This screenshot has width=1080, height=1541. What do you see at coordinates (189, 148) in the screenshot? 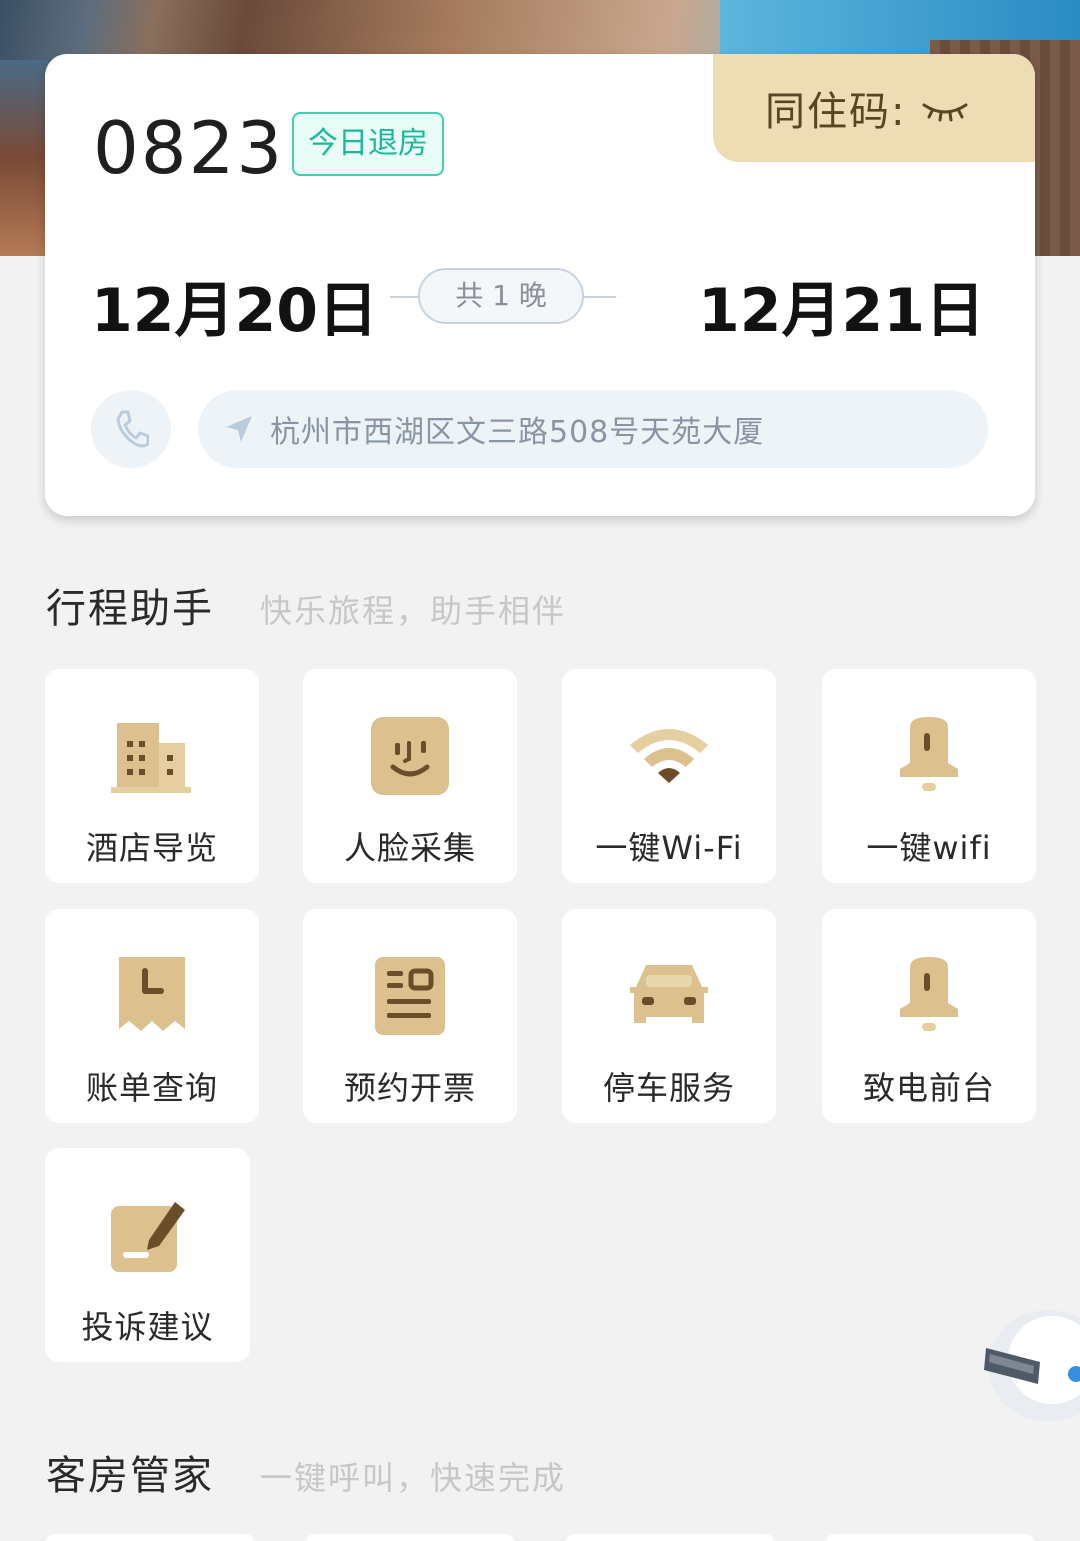
I see `room-number: 0823` at bounding box center [189, 148].